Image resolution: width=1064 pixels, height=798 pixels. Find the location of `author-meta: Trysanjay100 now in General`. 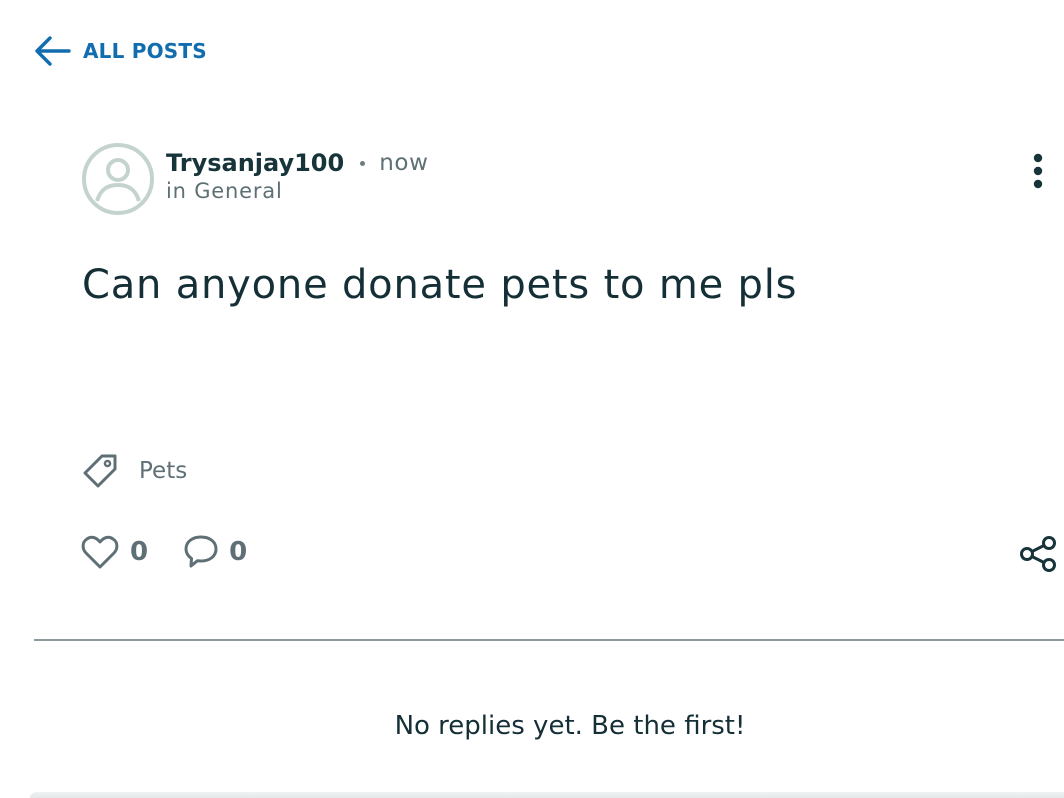

author-meta: Trysanjay100 now in General is located at coordinates (297, 175).